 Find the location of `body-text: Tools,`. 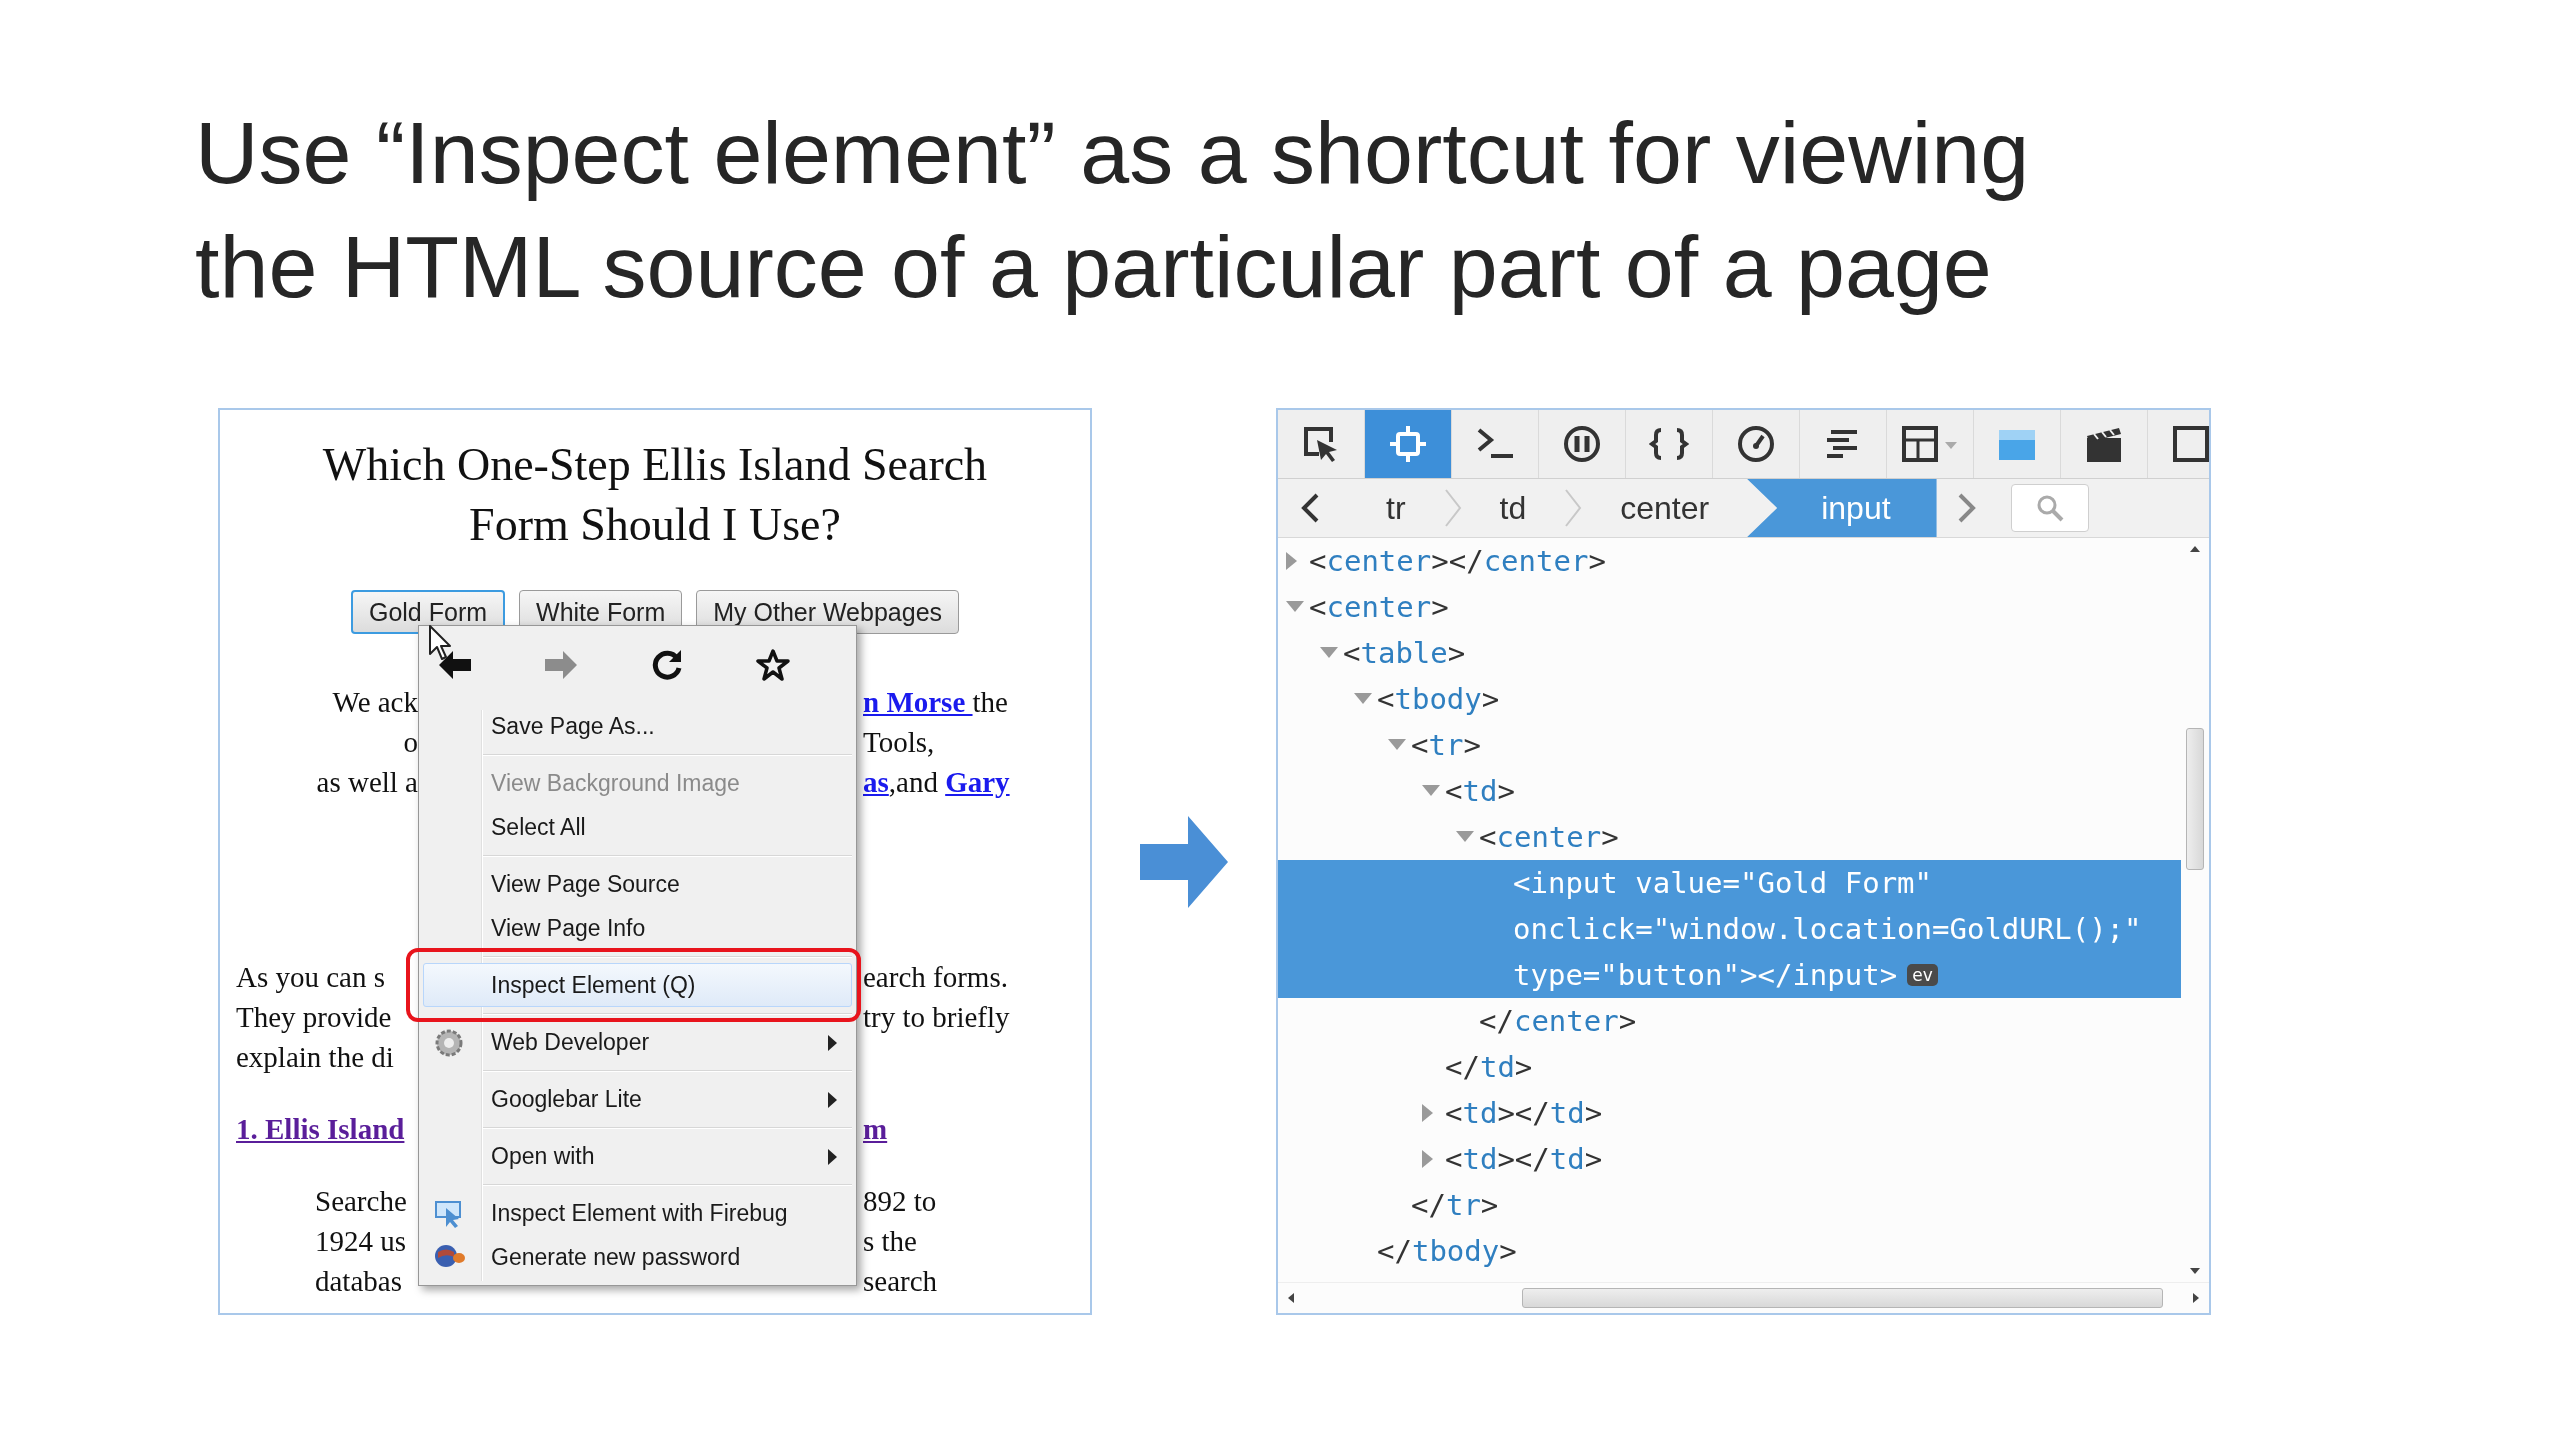

body-text: Tools, is located at coordinates (899, 741).